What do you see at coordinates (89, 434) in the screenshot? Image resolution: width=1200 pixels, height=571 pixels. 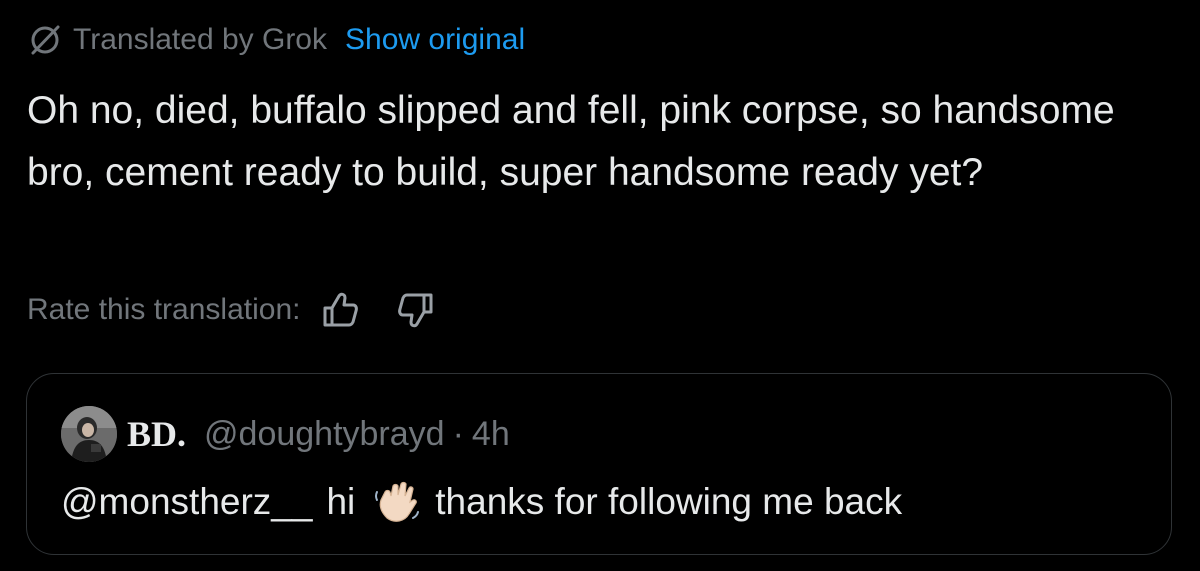 I see `avatar` at bounding box center [89, 434].